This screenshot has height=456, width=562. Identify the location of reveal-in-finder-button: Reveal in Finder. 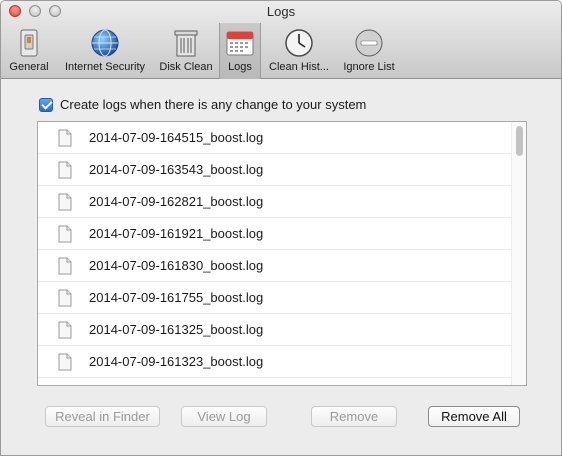
(102, 416).